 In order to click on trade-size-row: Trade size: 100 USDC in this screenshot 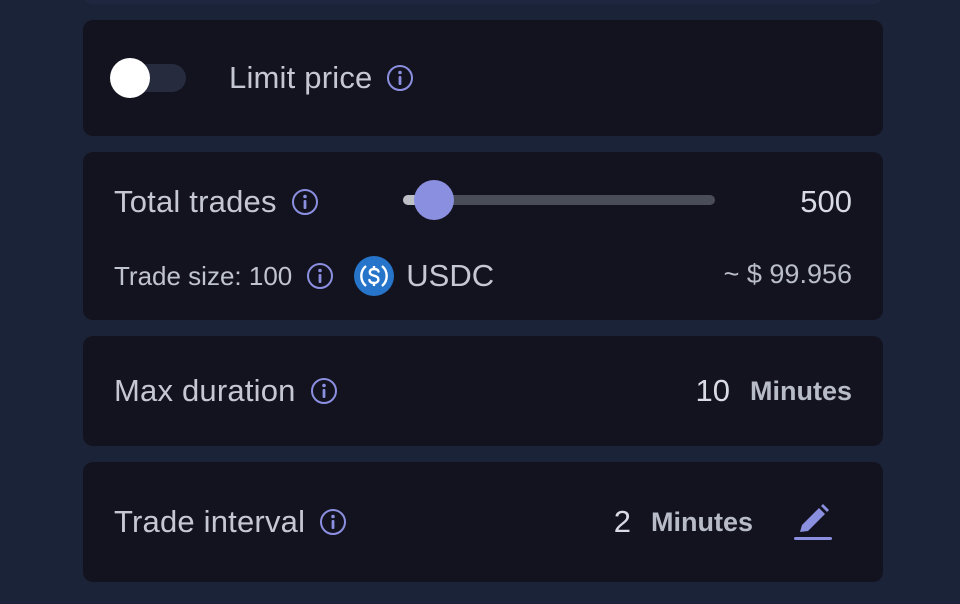, I will do `click(304, 276)`.